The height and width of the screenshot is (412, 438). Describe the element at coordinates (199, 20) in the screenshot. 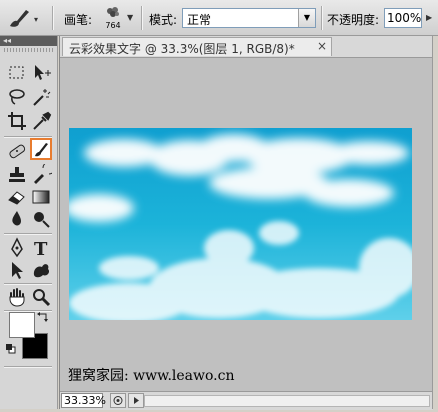

I see `mode-value: 正常` at that location.